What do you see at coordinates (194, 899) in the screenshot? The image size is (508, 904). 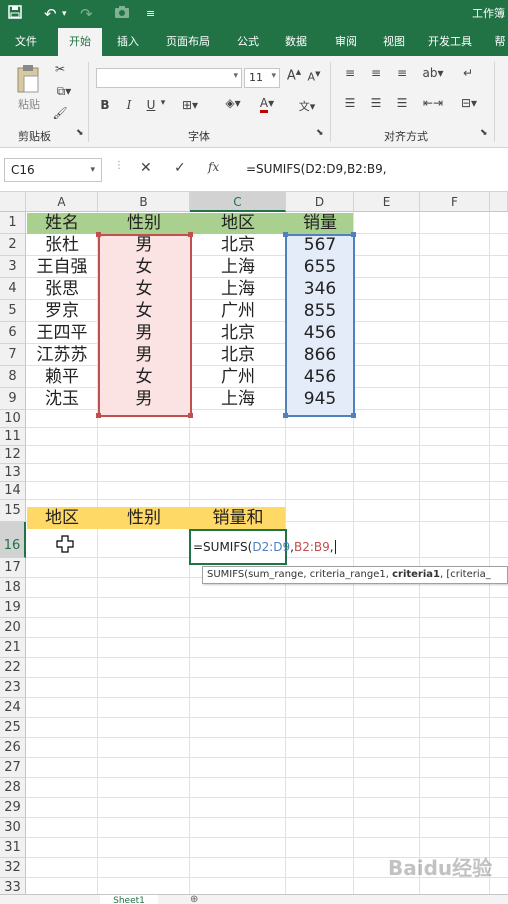 I see `add-sheet-icon: ⊕` at bounding box center [194, 899].